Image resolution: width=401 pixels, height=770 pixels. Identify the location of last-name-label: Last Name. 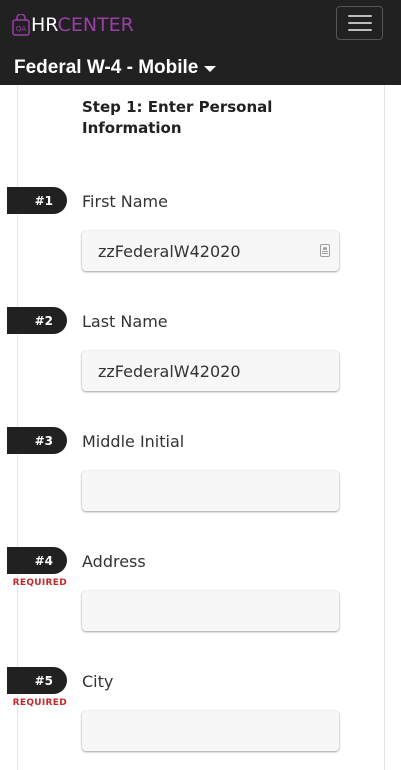
(125, 321).